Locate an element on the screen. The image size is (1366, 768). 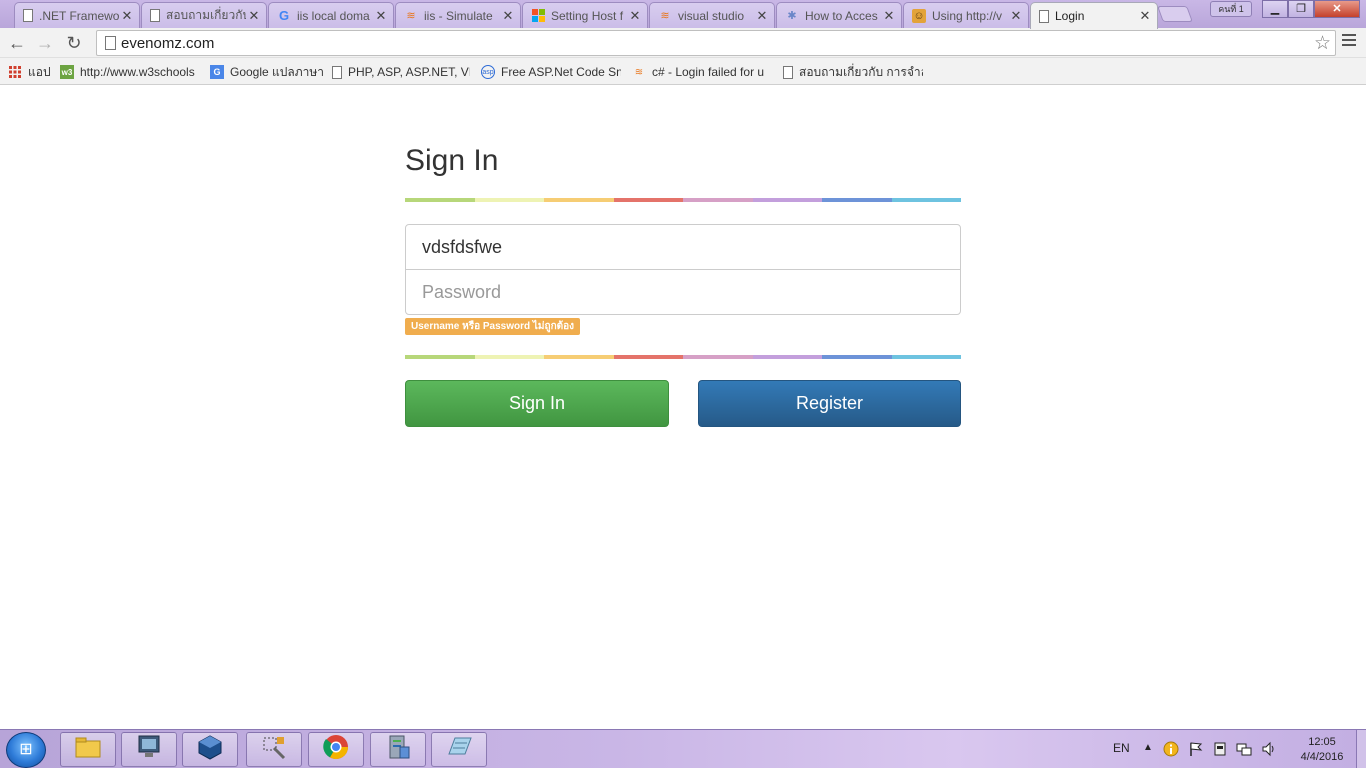
browser-toolbar: ← → ↻ evenomz.com ☆ is located at coordinates (683, 43).